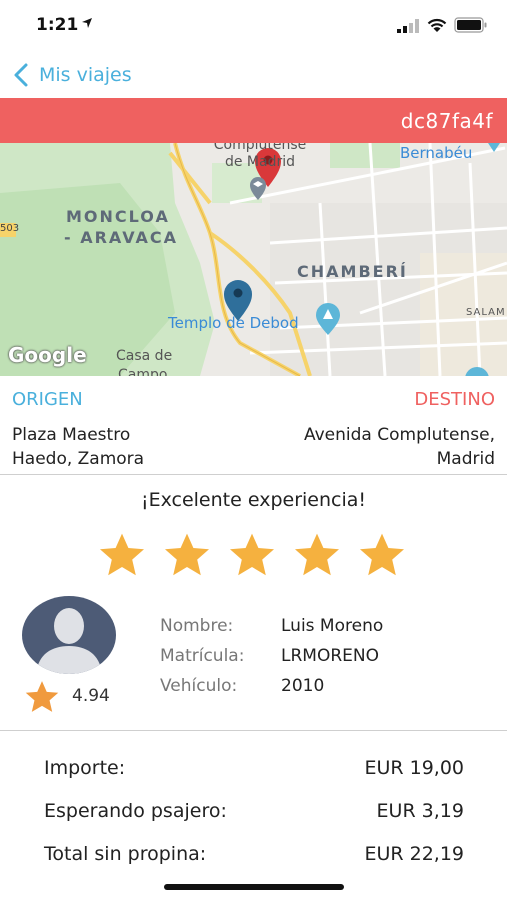 This screenshot has height=900, width=507. What do you see at coordinates (330, 656) in the screenshot?
I see `driver-plate-value: LRMORENO` at bounding box center [330, 656].